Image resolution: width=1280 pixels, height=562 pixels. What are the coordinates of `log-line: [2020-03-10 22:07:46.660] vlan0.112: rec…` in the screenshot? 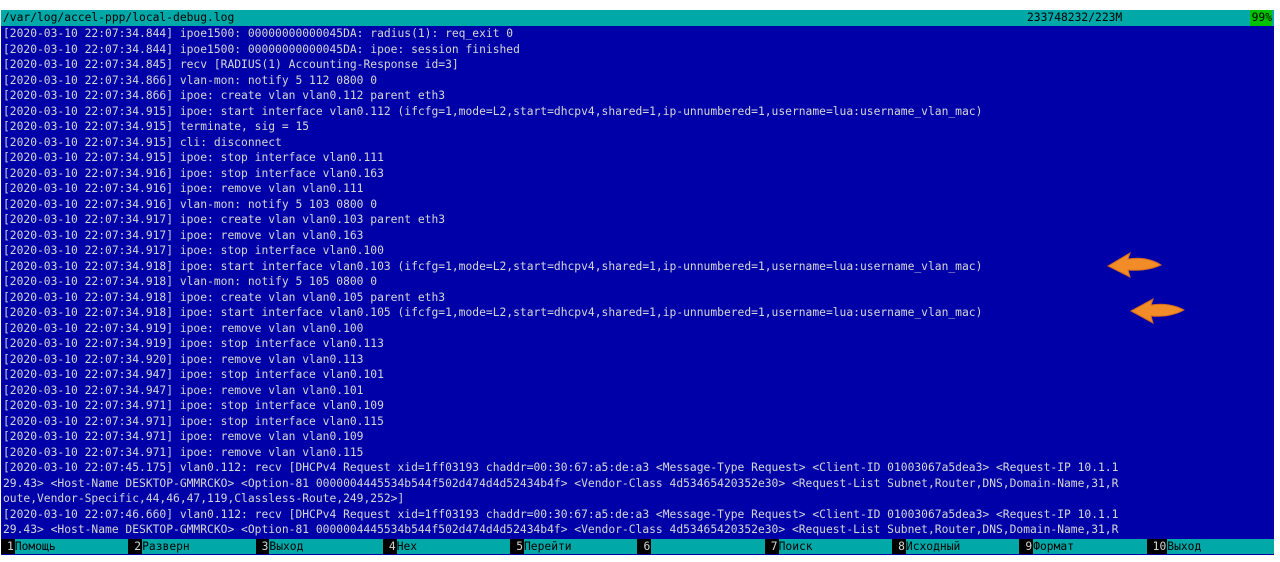 It's located at (561, 514).